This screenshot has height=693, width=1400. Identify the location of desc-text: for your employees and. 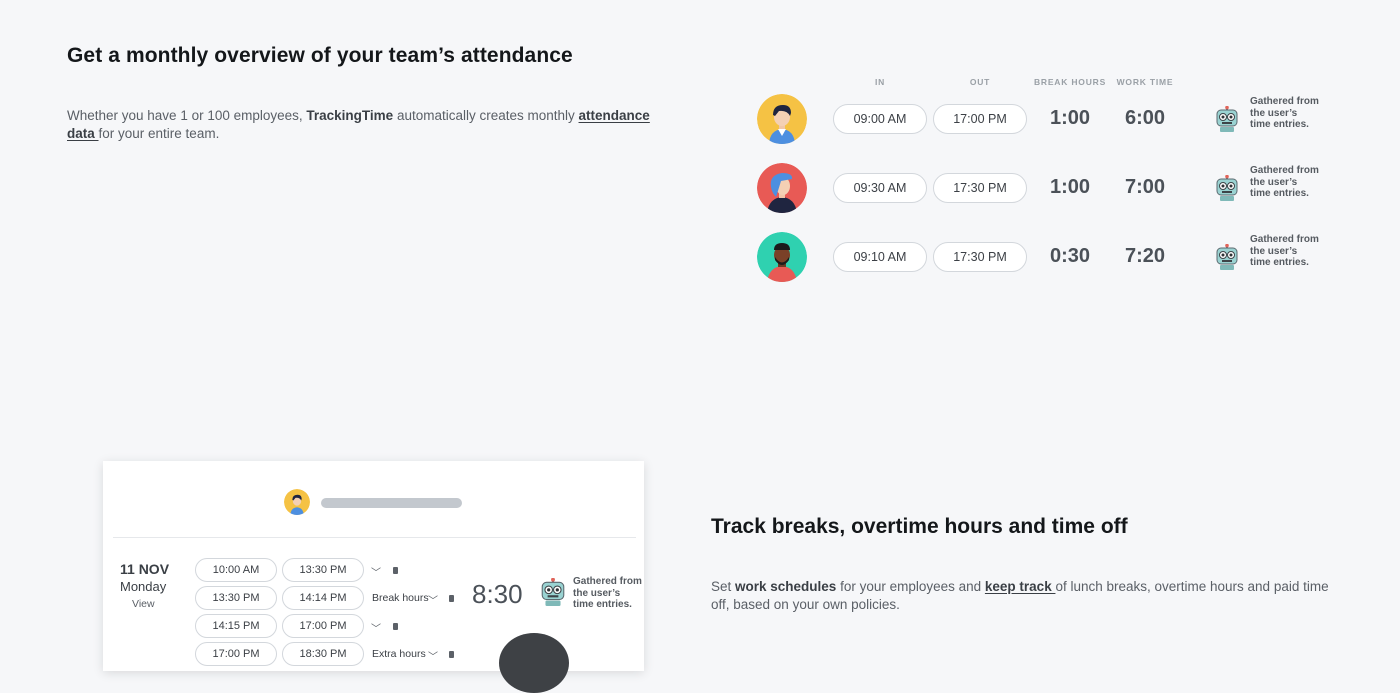
(910, 586).